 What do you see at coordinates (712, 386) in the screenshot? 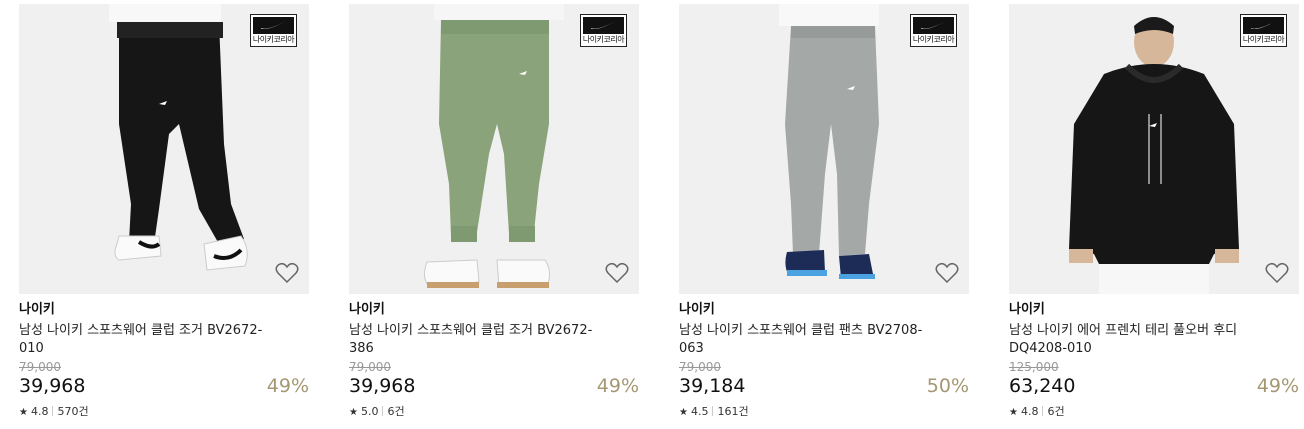
I see `sale-price: 39,184` at bounding box center [712, 386].